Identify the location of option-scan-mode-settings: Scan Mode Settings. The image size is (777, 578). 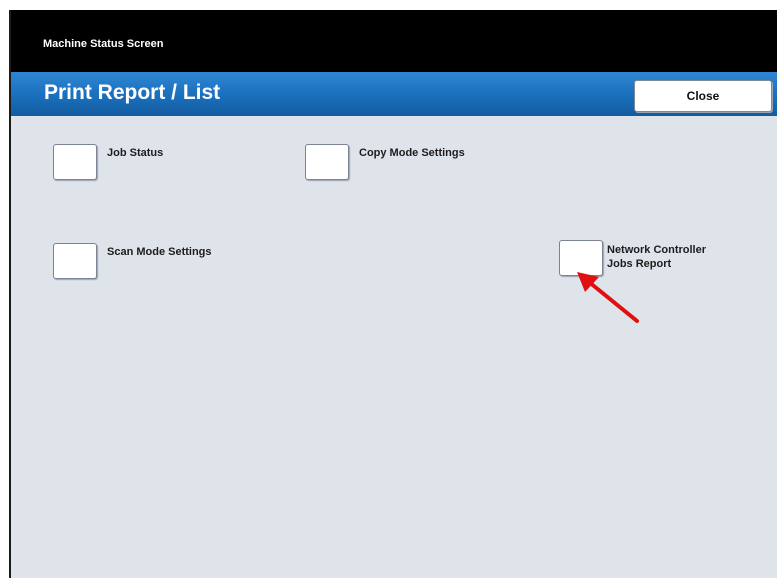
(132, 261).